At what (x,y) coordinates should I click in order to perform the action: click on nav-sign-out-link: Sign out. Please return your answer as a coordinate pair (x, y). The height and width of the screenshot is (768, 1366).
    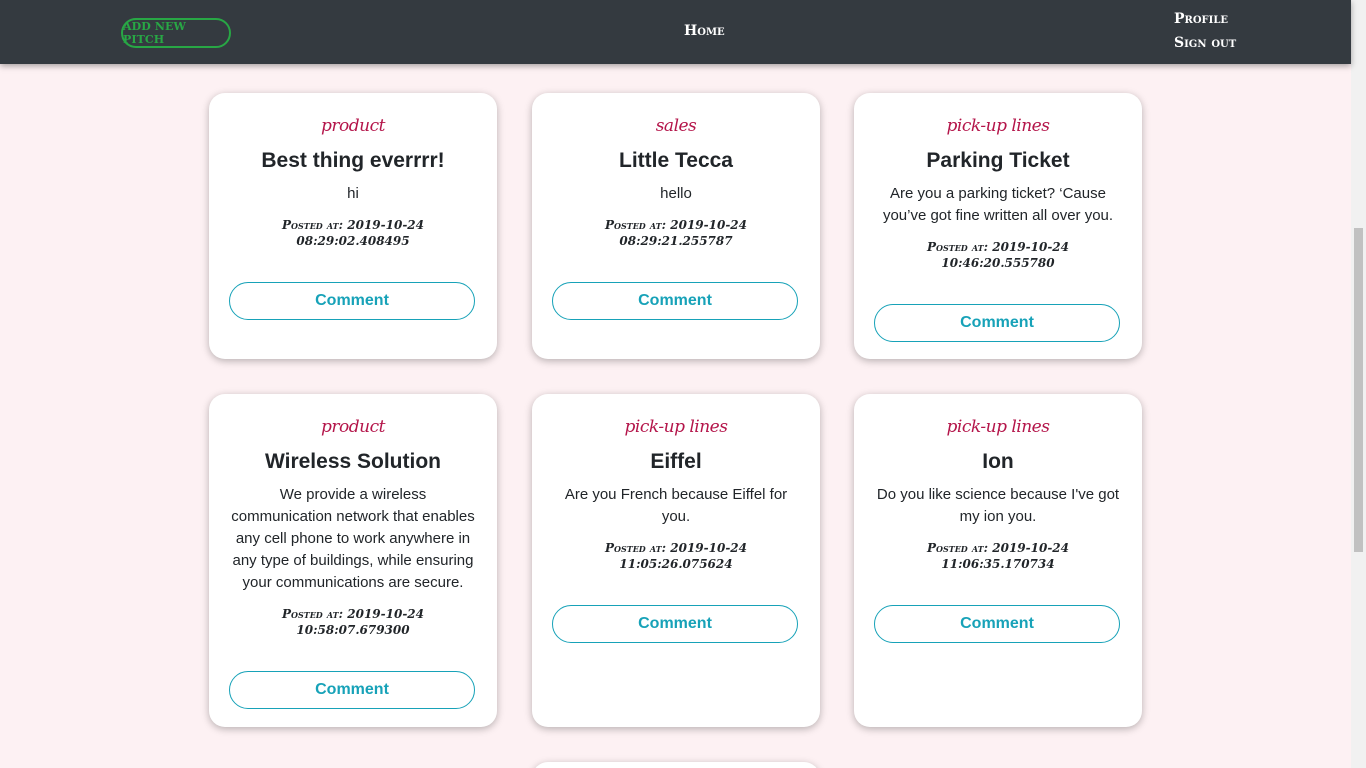
    Looking at the image, I should click on (1205, 43).